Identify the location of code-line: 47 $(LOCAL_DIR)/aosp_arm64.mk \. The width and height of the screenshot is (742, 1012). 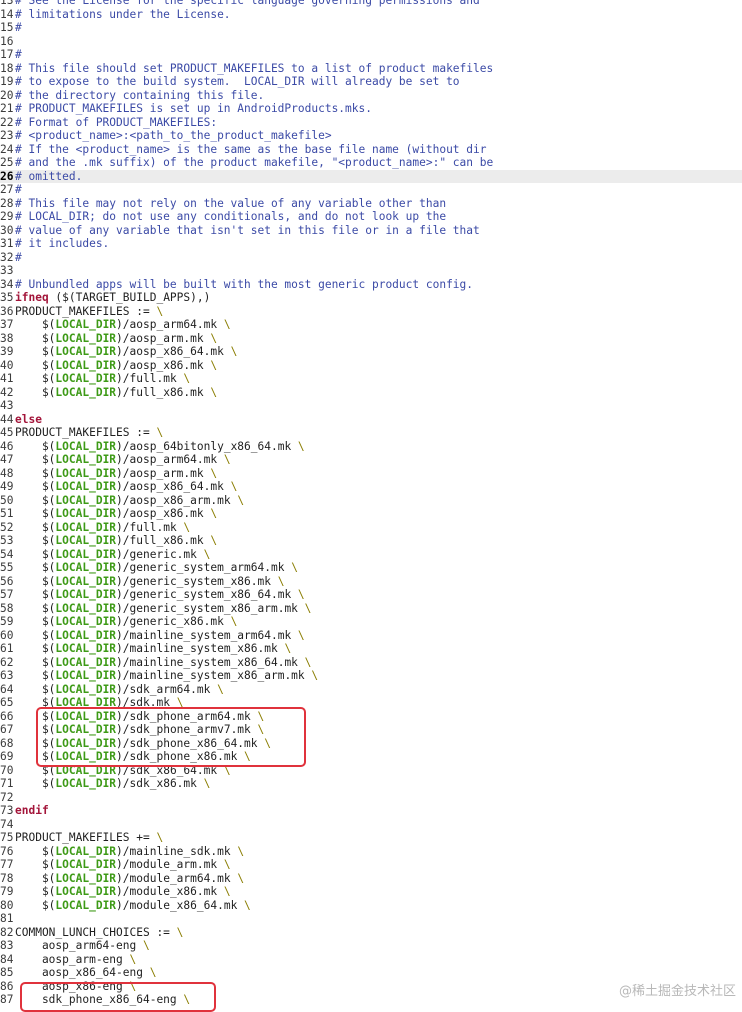
(371, 460).